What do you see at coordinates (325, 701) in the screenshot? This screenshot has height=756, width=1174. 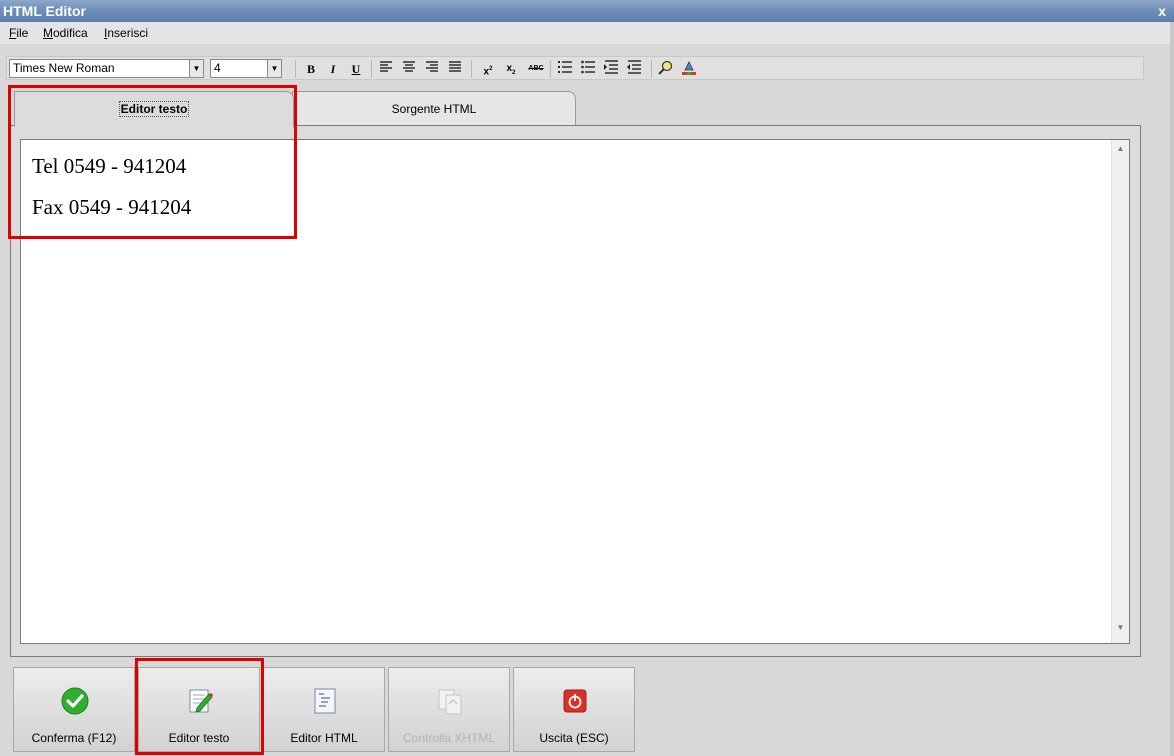 I see `html-document-icon` at bounding box center [325, 701].